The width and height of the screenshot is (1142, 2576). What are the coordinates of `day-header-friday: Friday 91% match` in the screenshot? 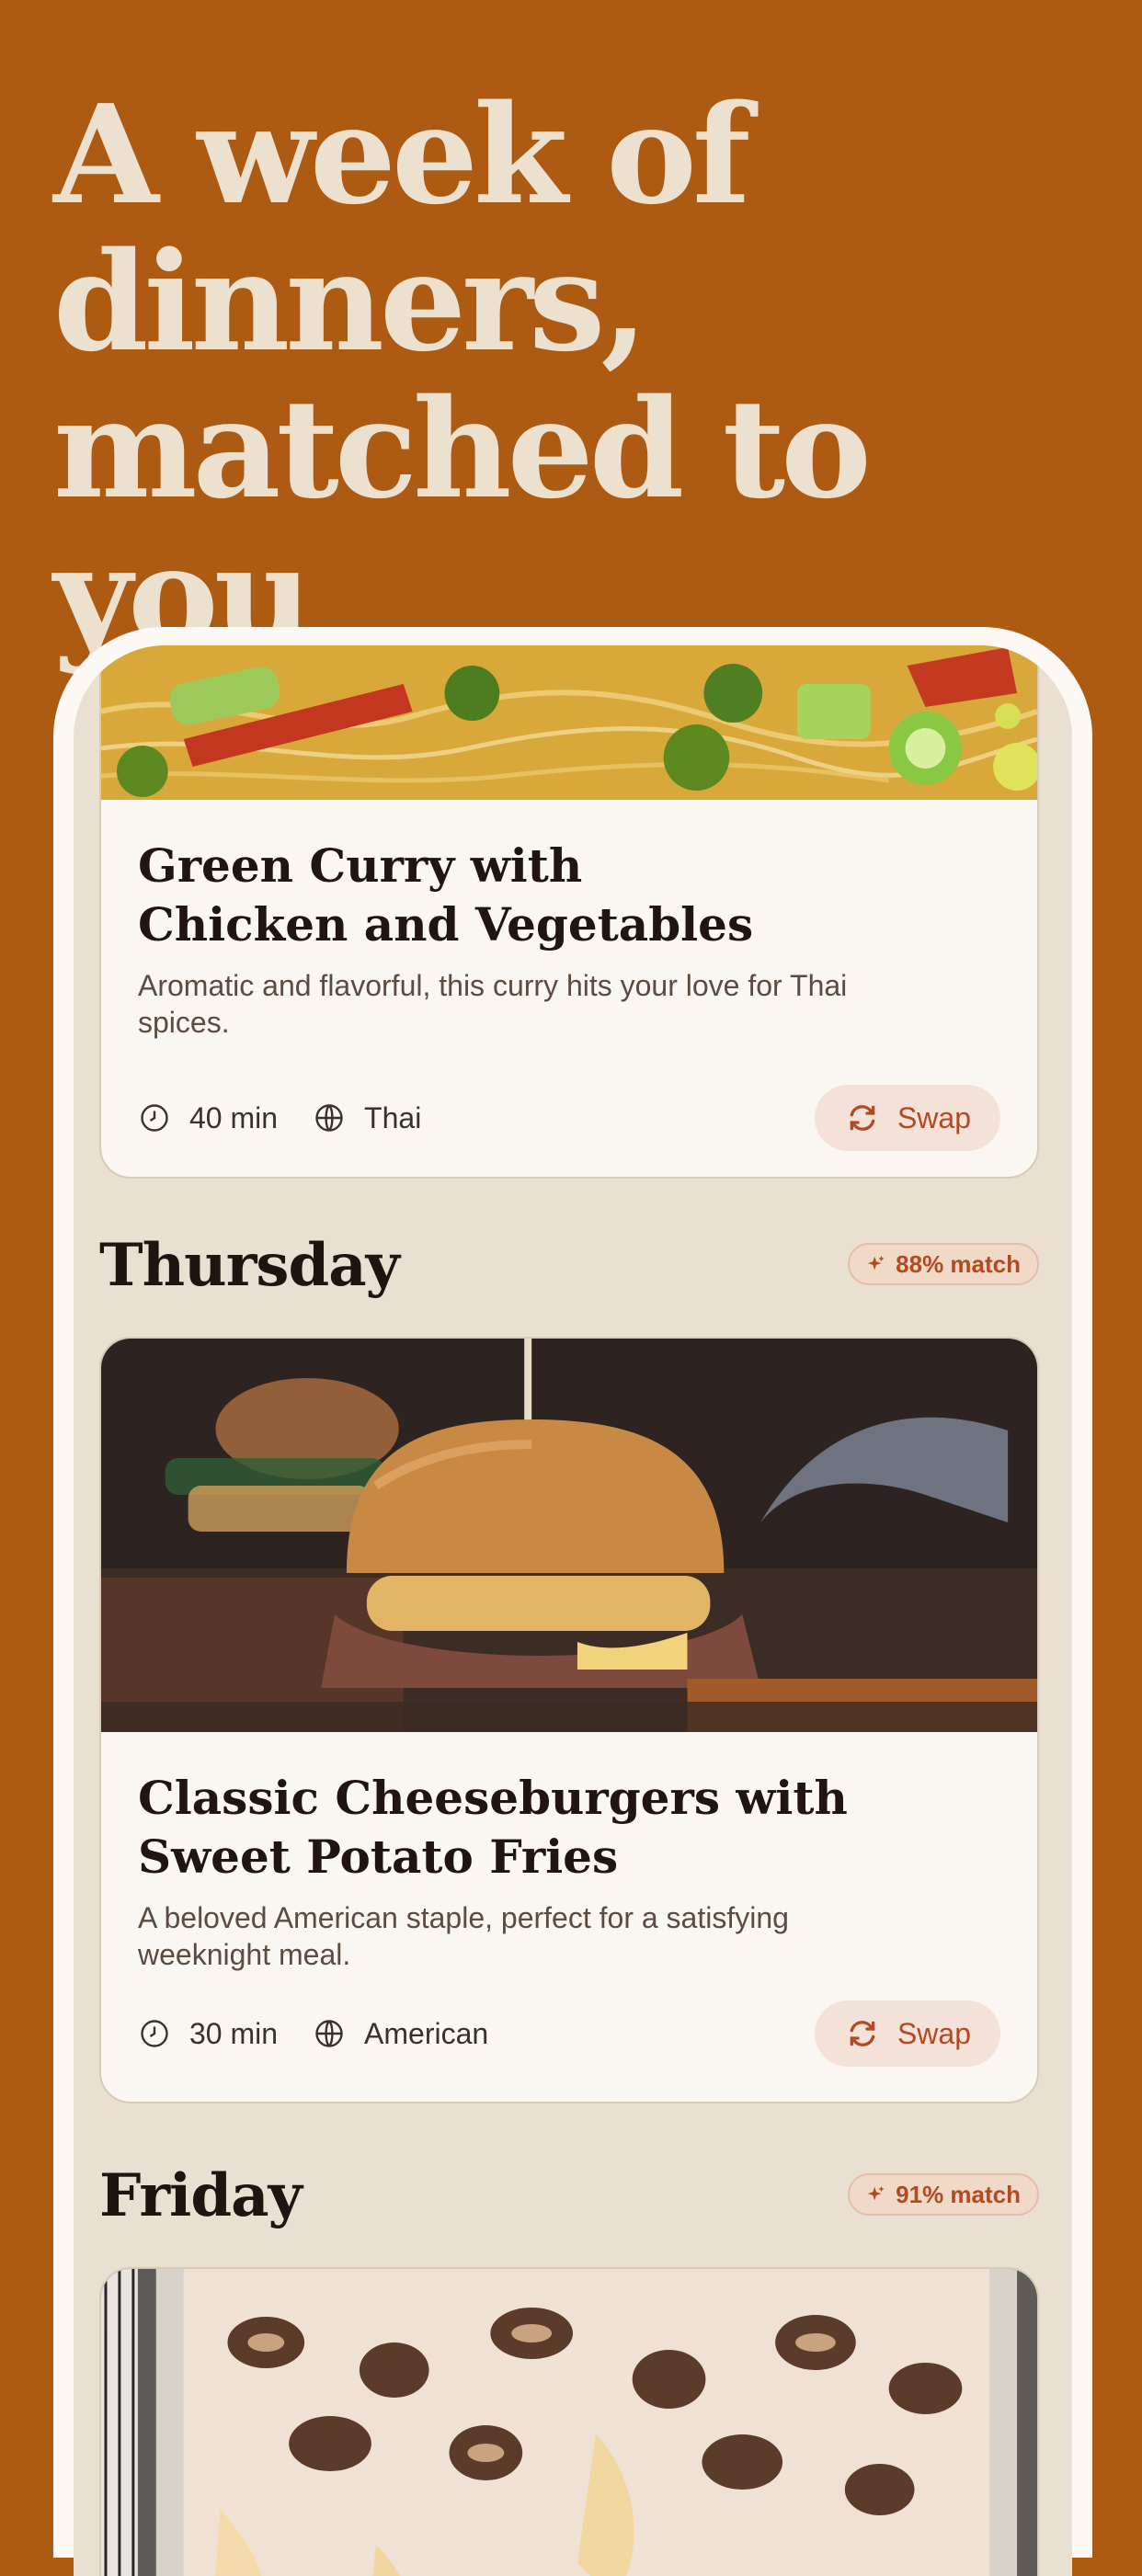 It's located at (569, 2196).